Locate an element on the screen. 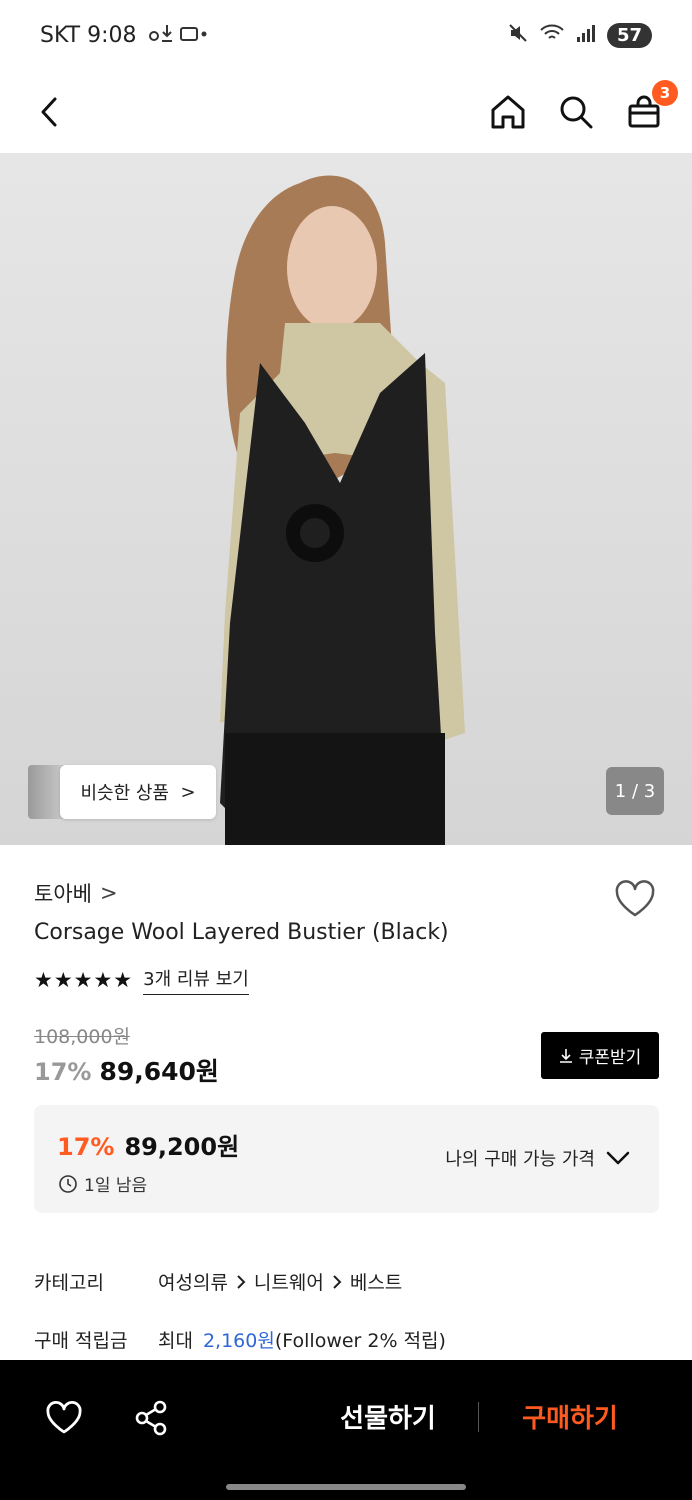  brand-link: 토아베 > is located at coordinates (76, 893).